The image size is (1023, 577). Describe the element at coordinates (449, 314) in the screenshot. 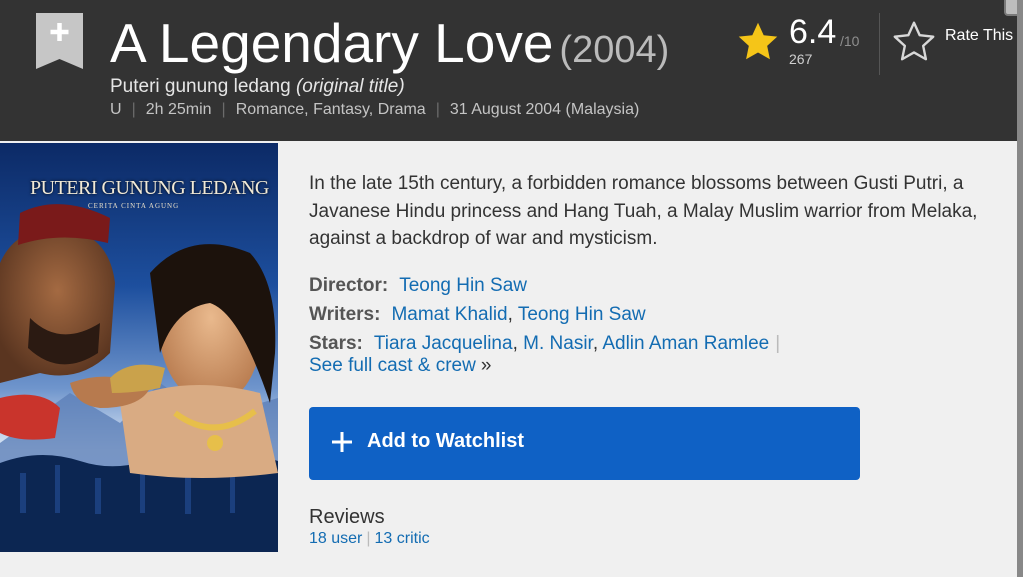

I see `writer-link: Mamat Khalid` at that location.